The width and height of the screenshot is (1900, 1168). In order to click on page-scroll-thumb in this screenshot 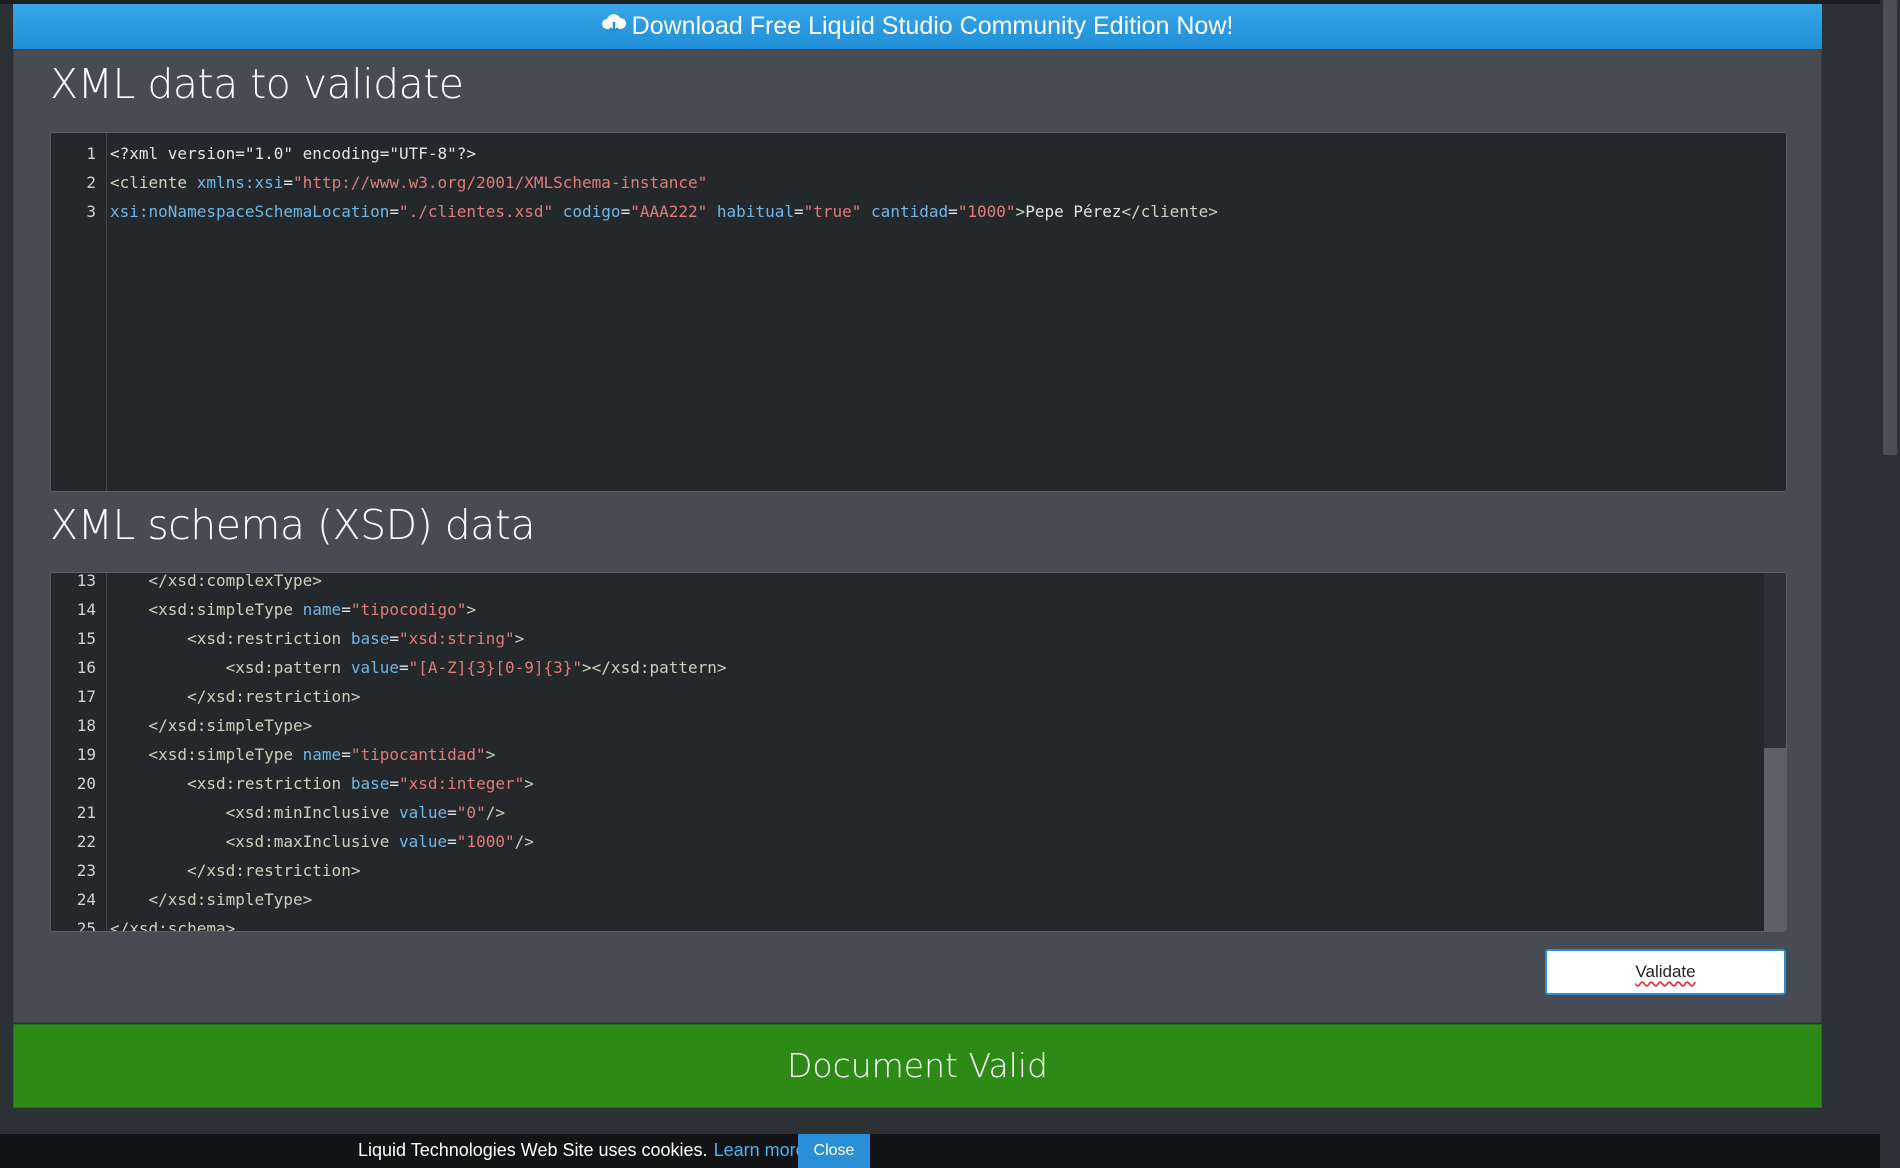, I will do `click(1890, 227)`.